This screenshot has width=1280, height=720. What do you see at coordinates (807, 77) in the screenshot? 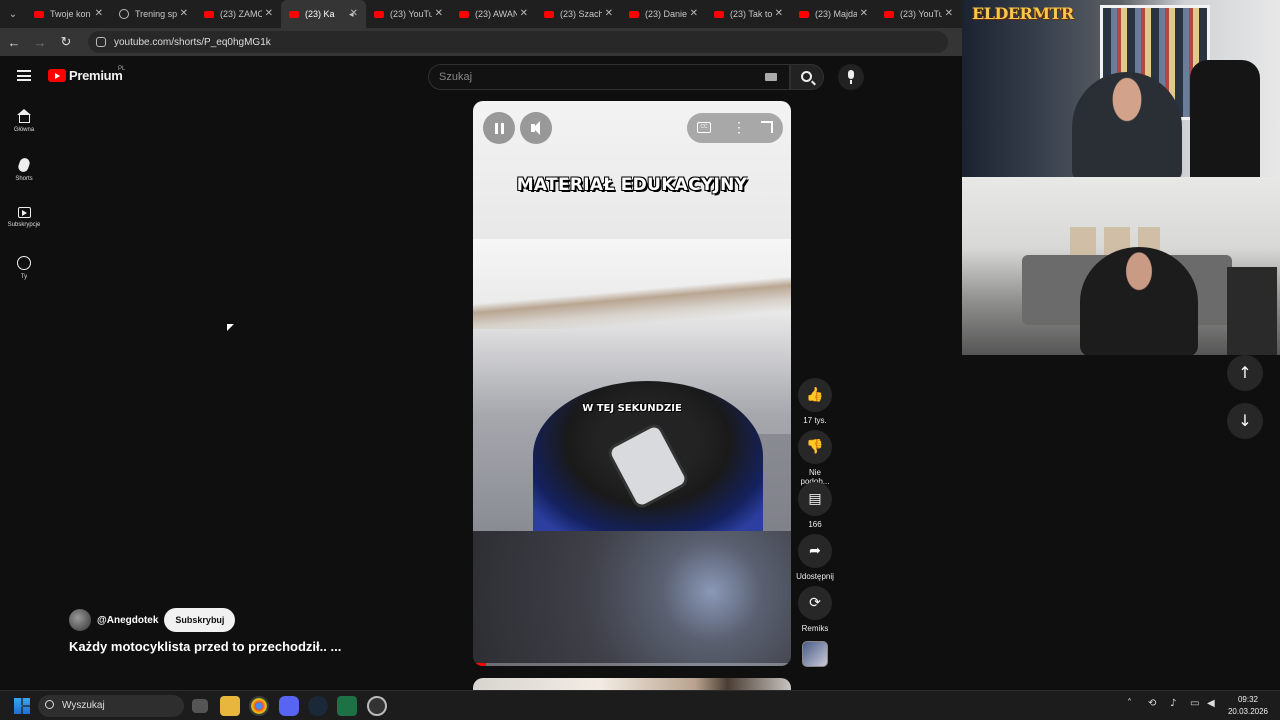
I see `search-button` at bounding box center [807, 77].